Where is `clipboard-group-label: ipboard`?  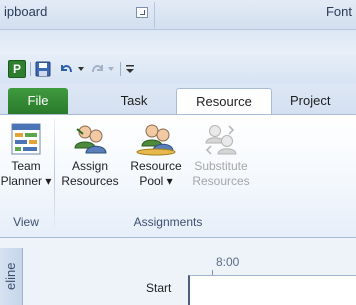 clipboard-group-label: ipboard is located at coordinates (26, 11).